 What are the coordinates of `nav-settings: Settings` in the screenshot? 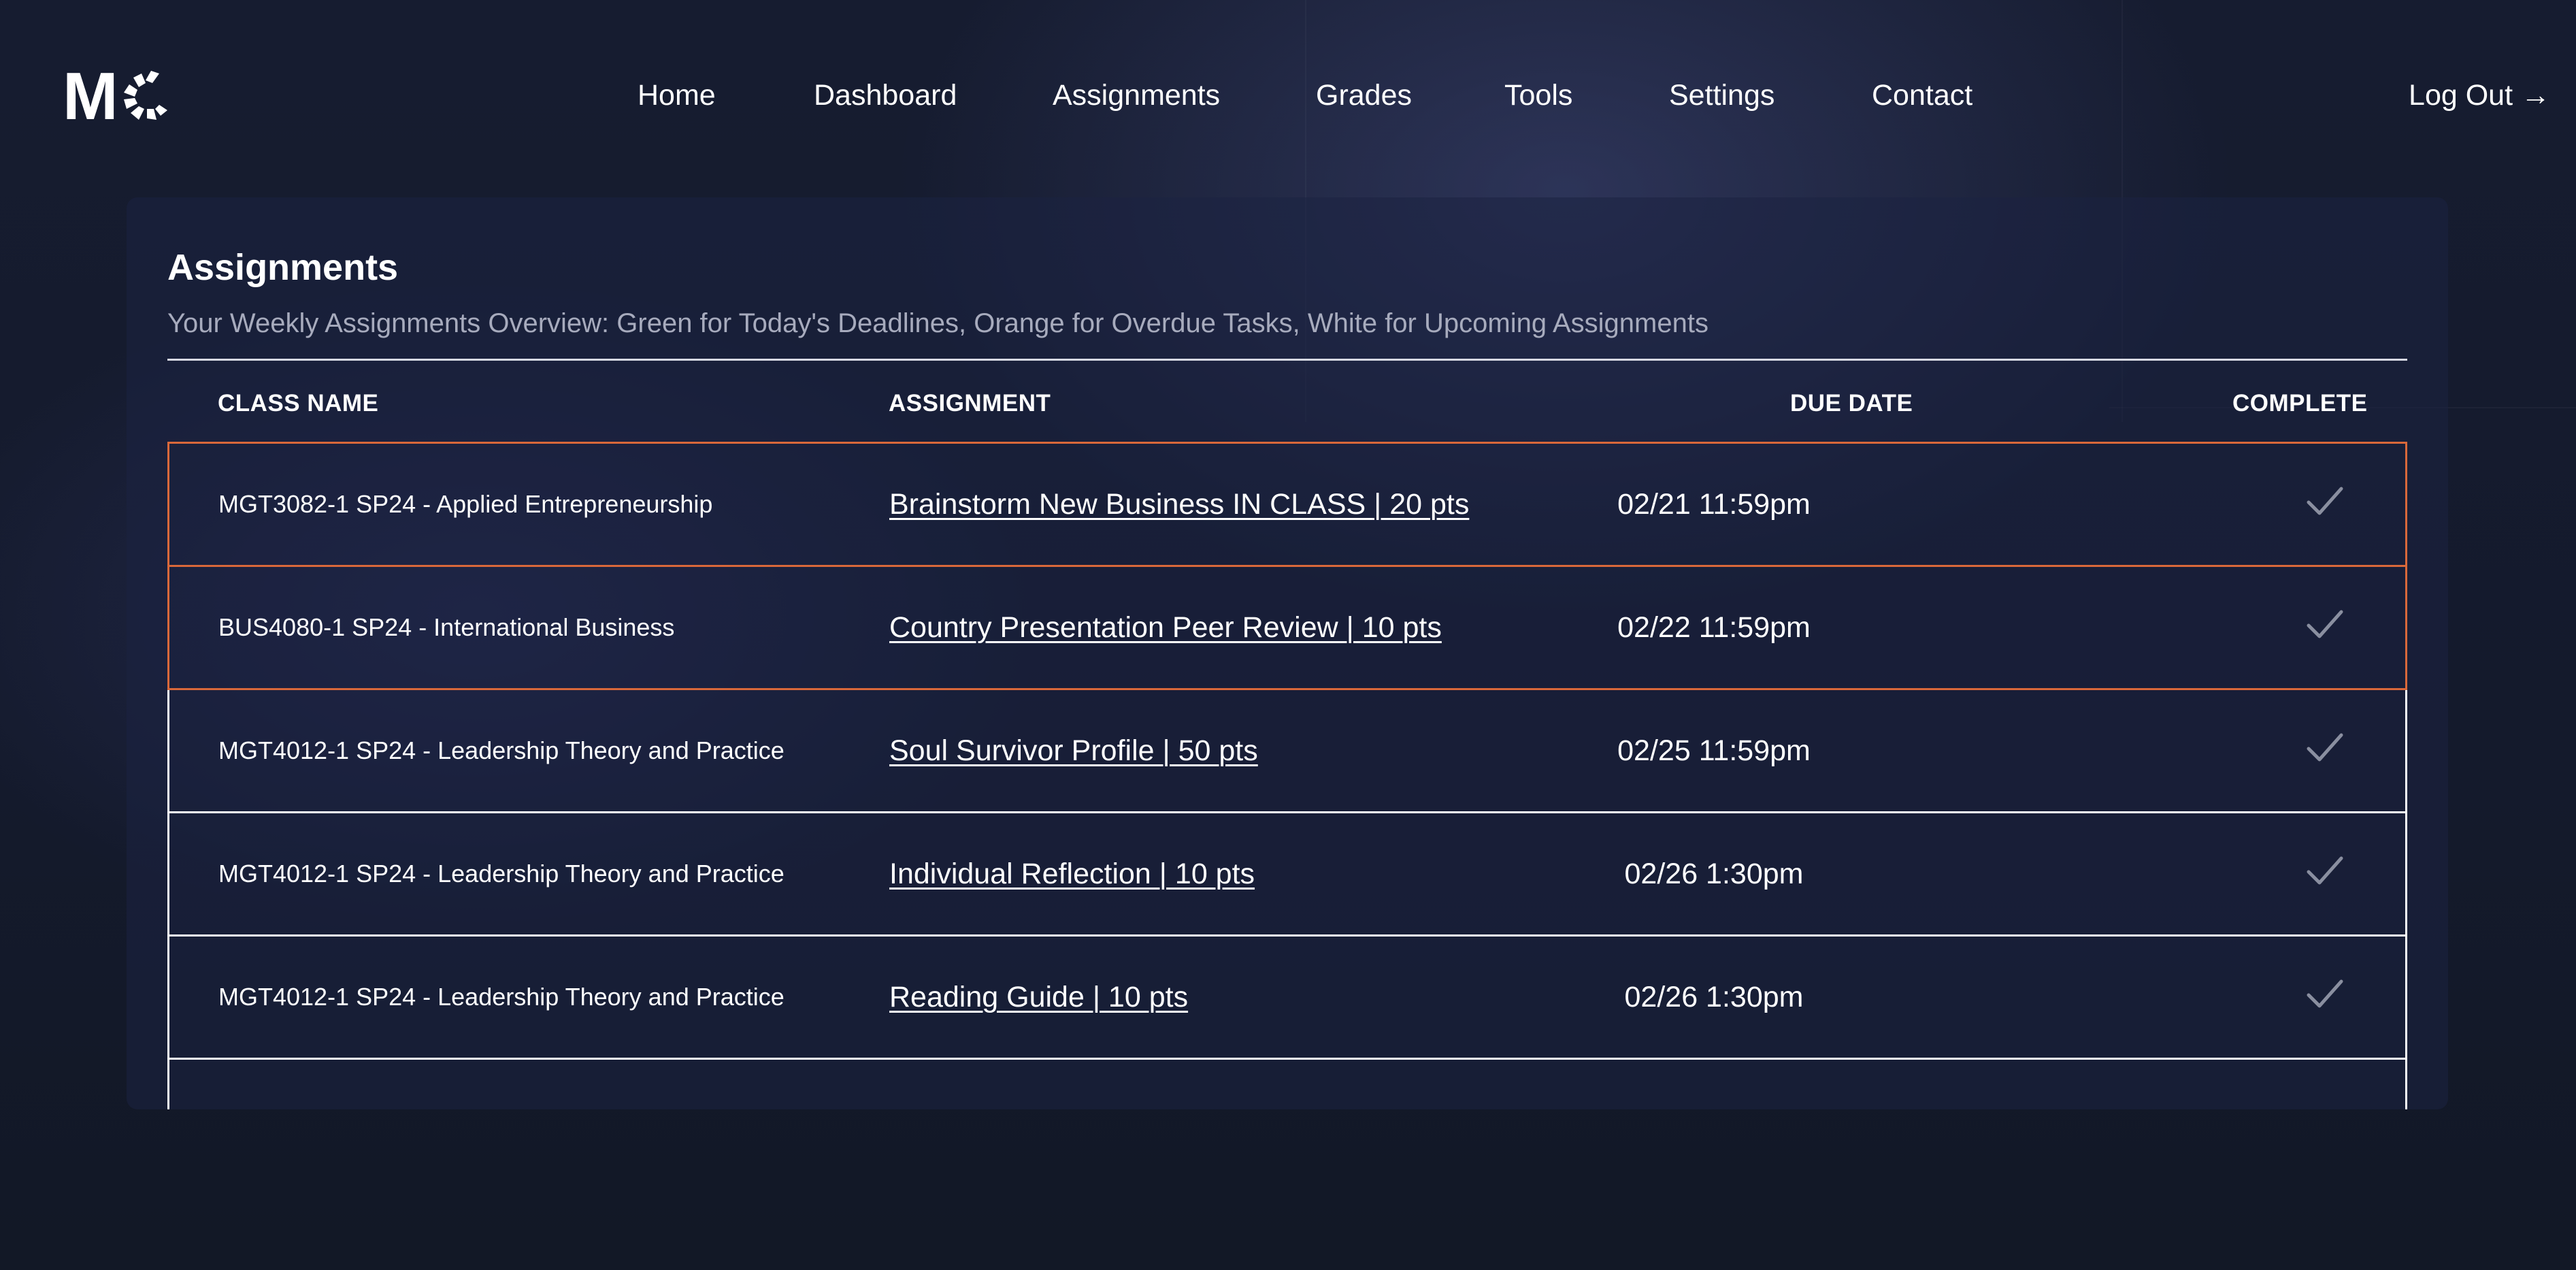 It's located at (1722, 95).